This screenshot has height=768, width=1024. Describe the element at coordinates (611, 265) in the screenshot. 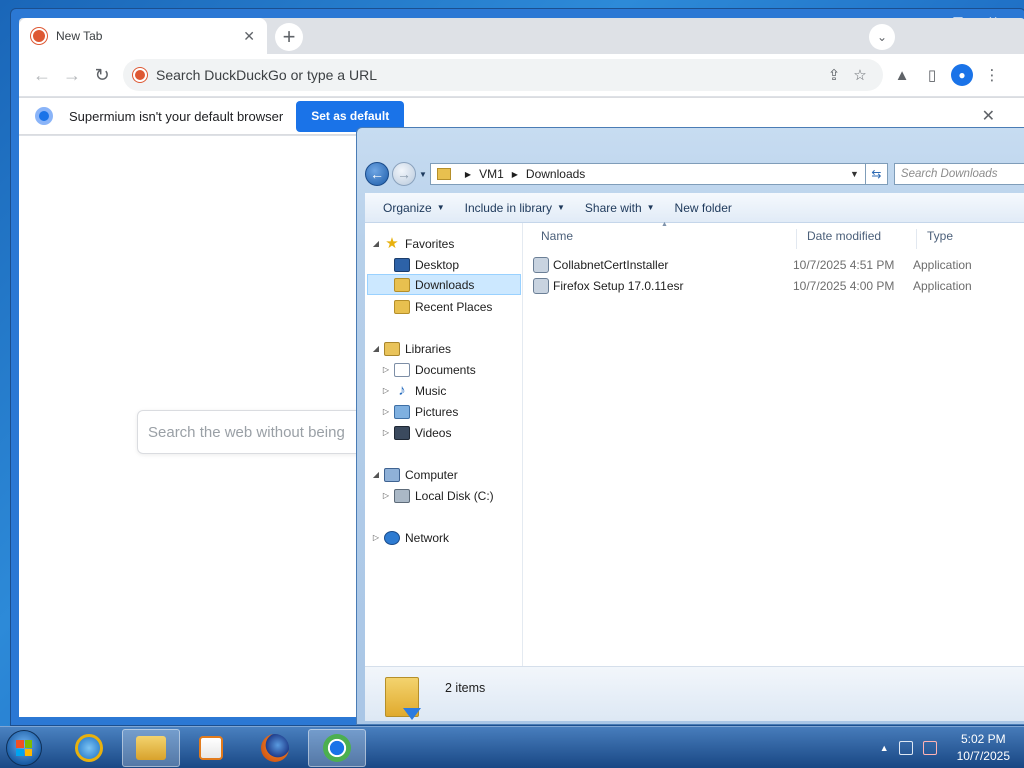

I see `file-name: CollabnetCertInstaller` at that location.